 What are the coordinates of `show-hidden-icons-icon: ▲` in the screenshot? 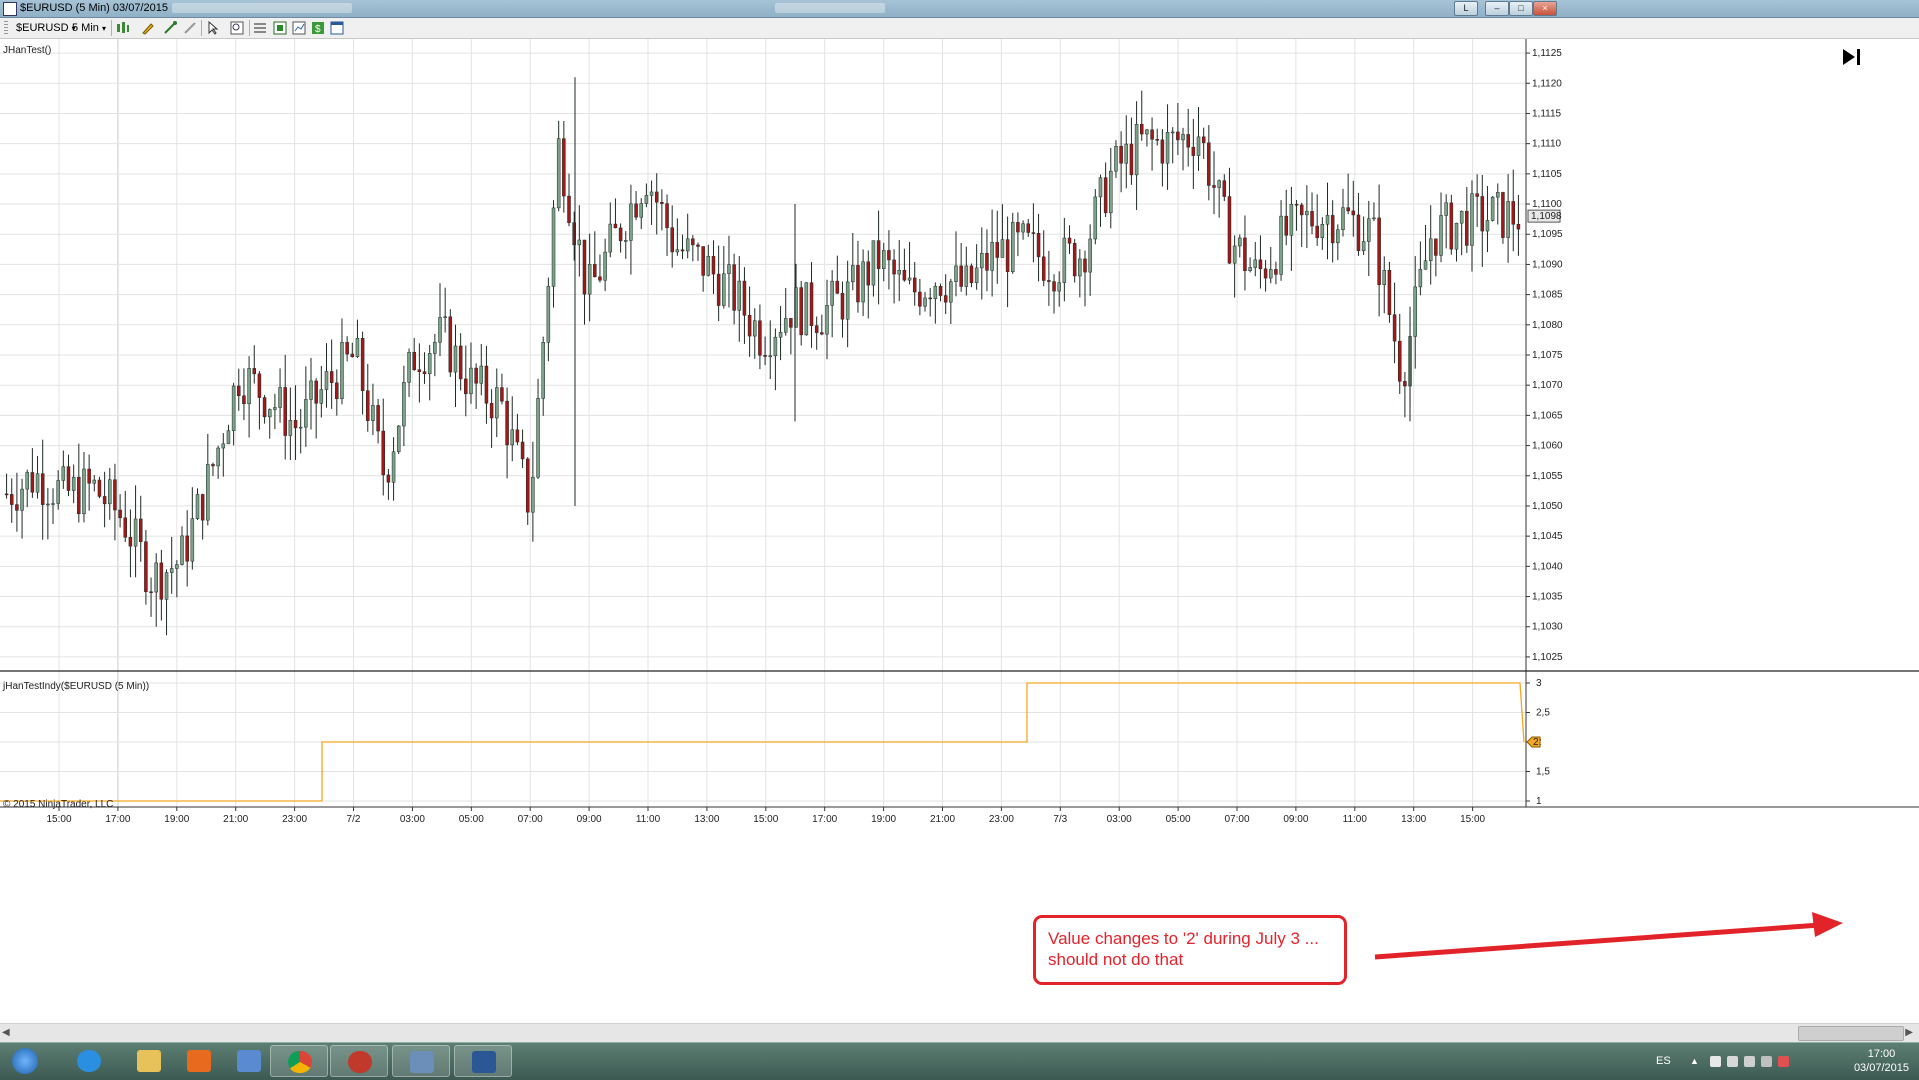 It's located at (1695, 1061).